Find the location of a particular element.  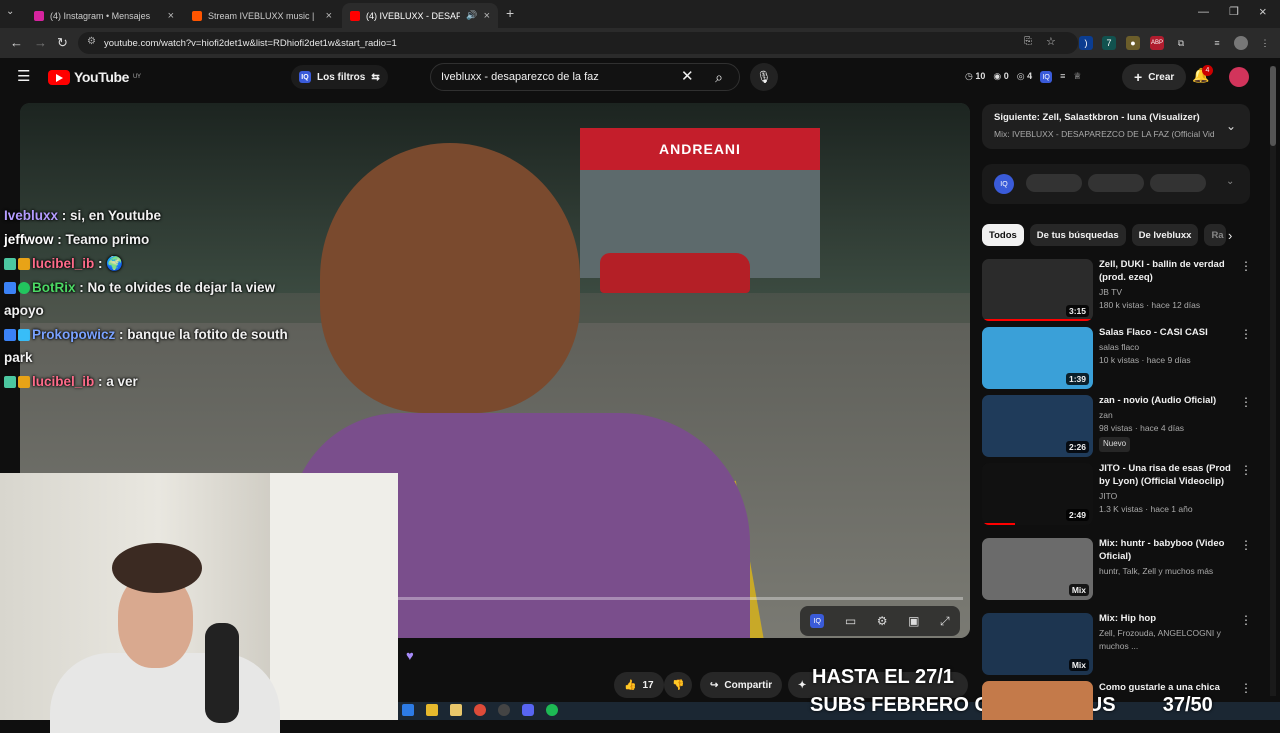

recommendation-item: Como gustarle a una chica ⋮ is located at coordinates (1116, 700).